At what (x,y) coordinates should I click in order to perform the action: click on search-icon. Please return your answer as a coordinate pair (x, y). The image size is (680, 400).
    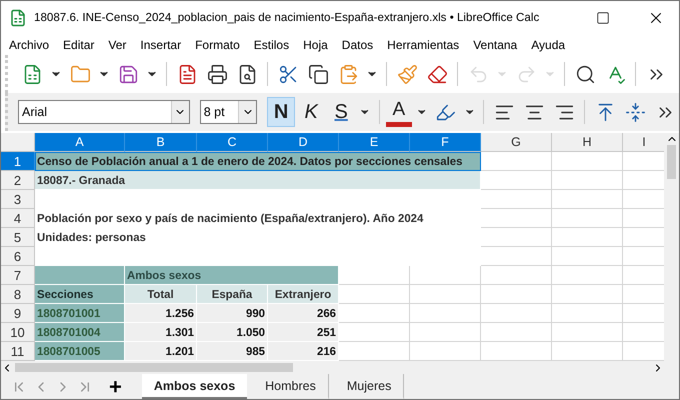
    Looking at the image, I should click on (585, 74).